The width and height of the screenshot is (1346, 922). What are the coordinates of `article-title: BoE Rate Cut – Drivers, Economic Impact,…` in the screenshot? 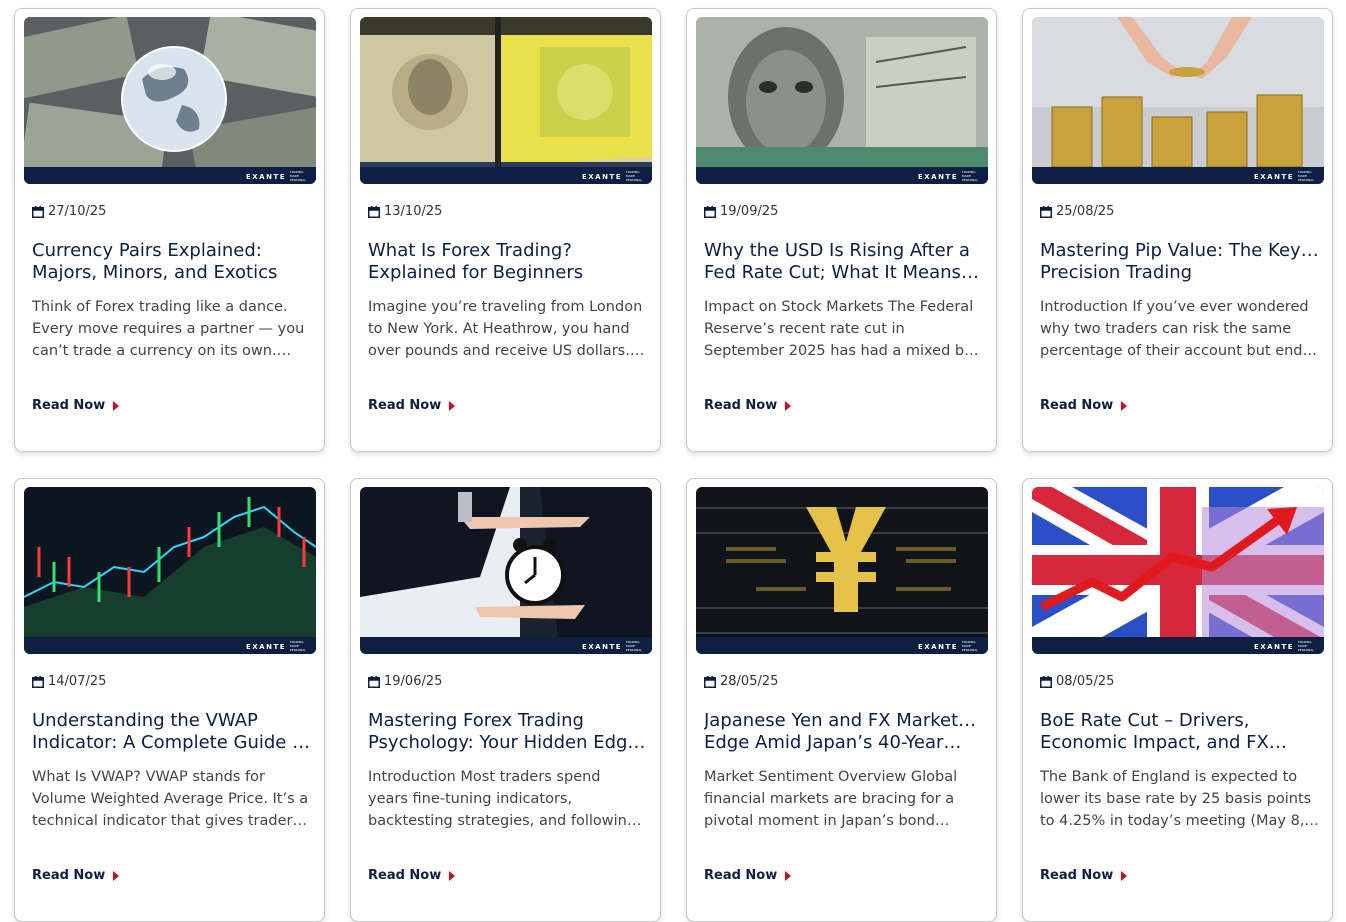 It's located at (1180, 732).